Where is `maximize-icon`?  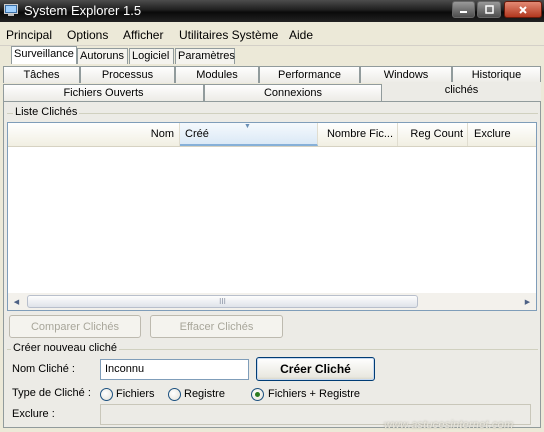
maximize-icon is located at coordinates (489, 9).